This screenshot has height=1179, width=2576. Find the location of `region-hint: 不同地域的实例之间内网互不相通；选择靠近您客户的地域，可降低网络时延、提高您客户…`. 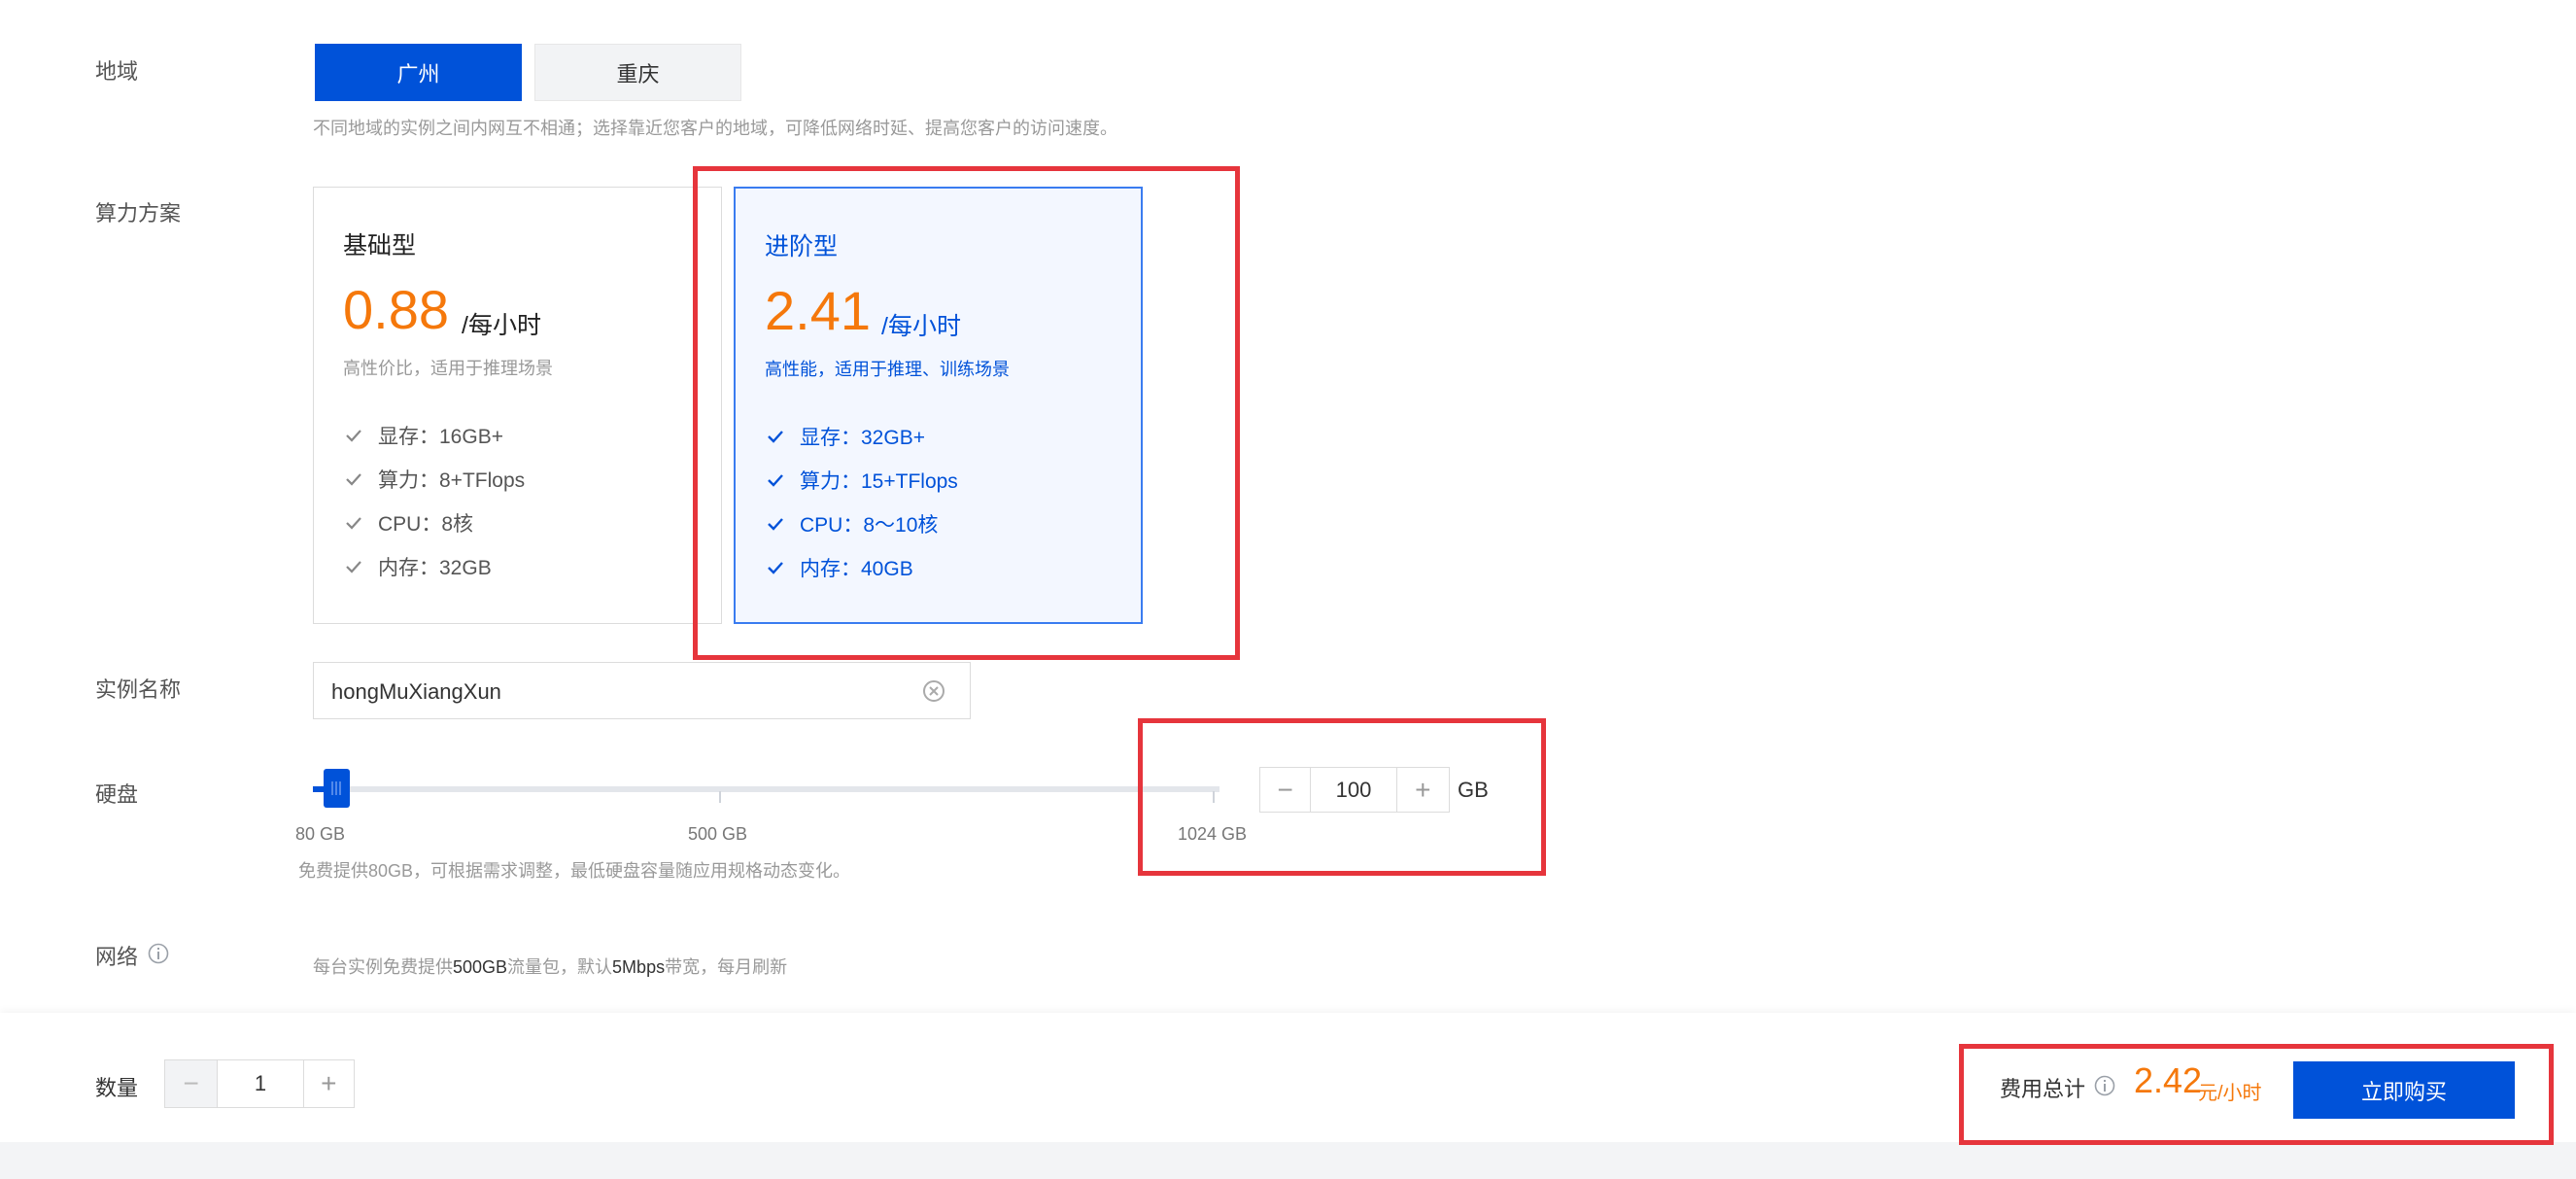

region-hint: 不同地域的实例之间内网互不相通；选择靠近您客户的地域，可降低网络时延、提高您客户… is located at coordinates (715, 128).